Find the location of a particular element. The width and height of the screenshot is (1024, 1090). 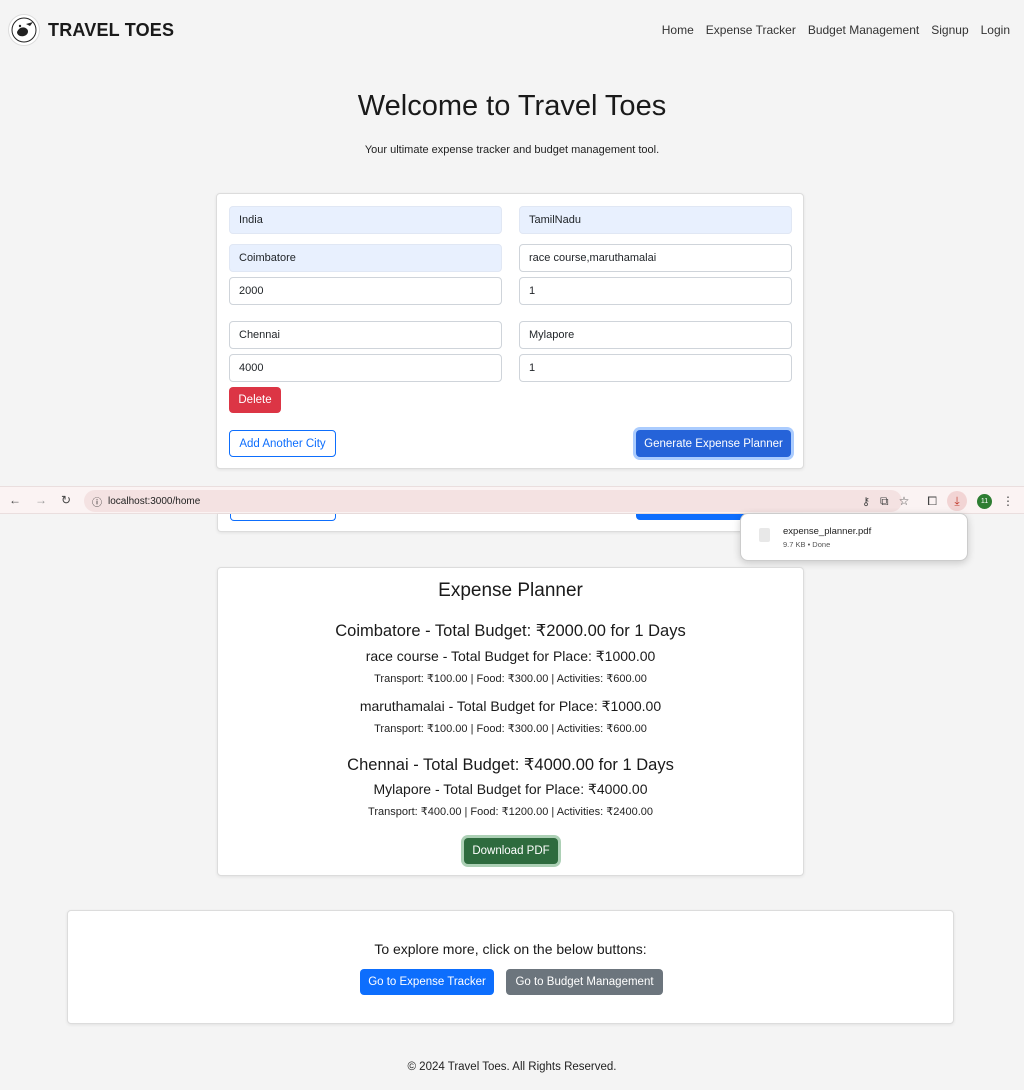

bookmark-star-icon: ☆ is located at coordinates (904, 501).